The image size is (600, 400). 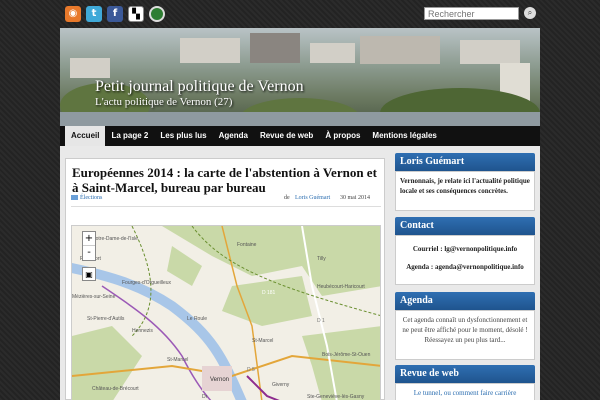 What do you see at coordinates (226, 206) in the screenshot?
I see `divider` at bounding box center [226, 206].